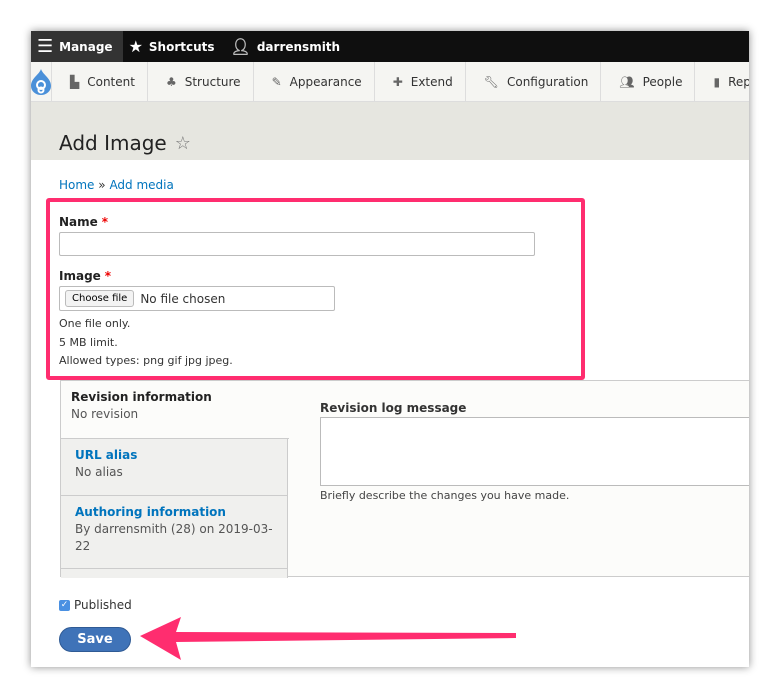 The image size is (781, 697). What do you see at coordinates (648, 82) in the screenshot?
I see `tray-item-people: 👥︎ People` at bounding box center [648, 82].